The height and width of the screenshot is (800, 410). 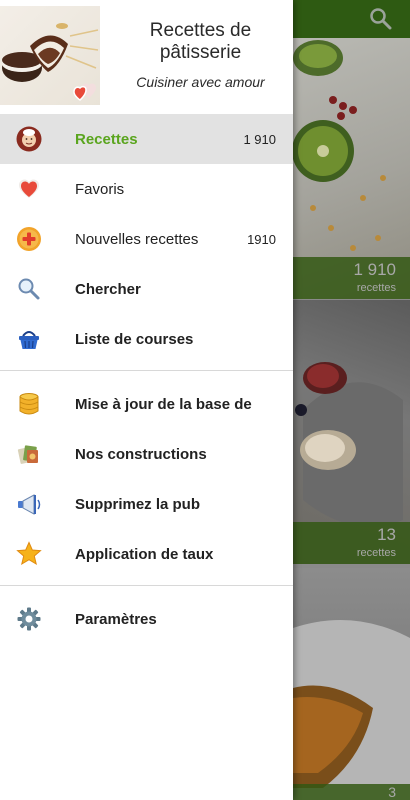 I want to click on menu-item-rate-app: Application de taux, so click(x=146, y=554).